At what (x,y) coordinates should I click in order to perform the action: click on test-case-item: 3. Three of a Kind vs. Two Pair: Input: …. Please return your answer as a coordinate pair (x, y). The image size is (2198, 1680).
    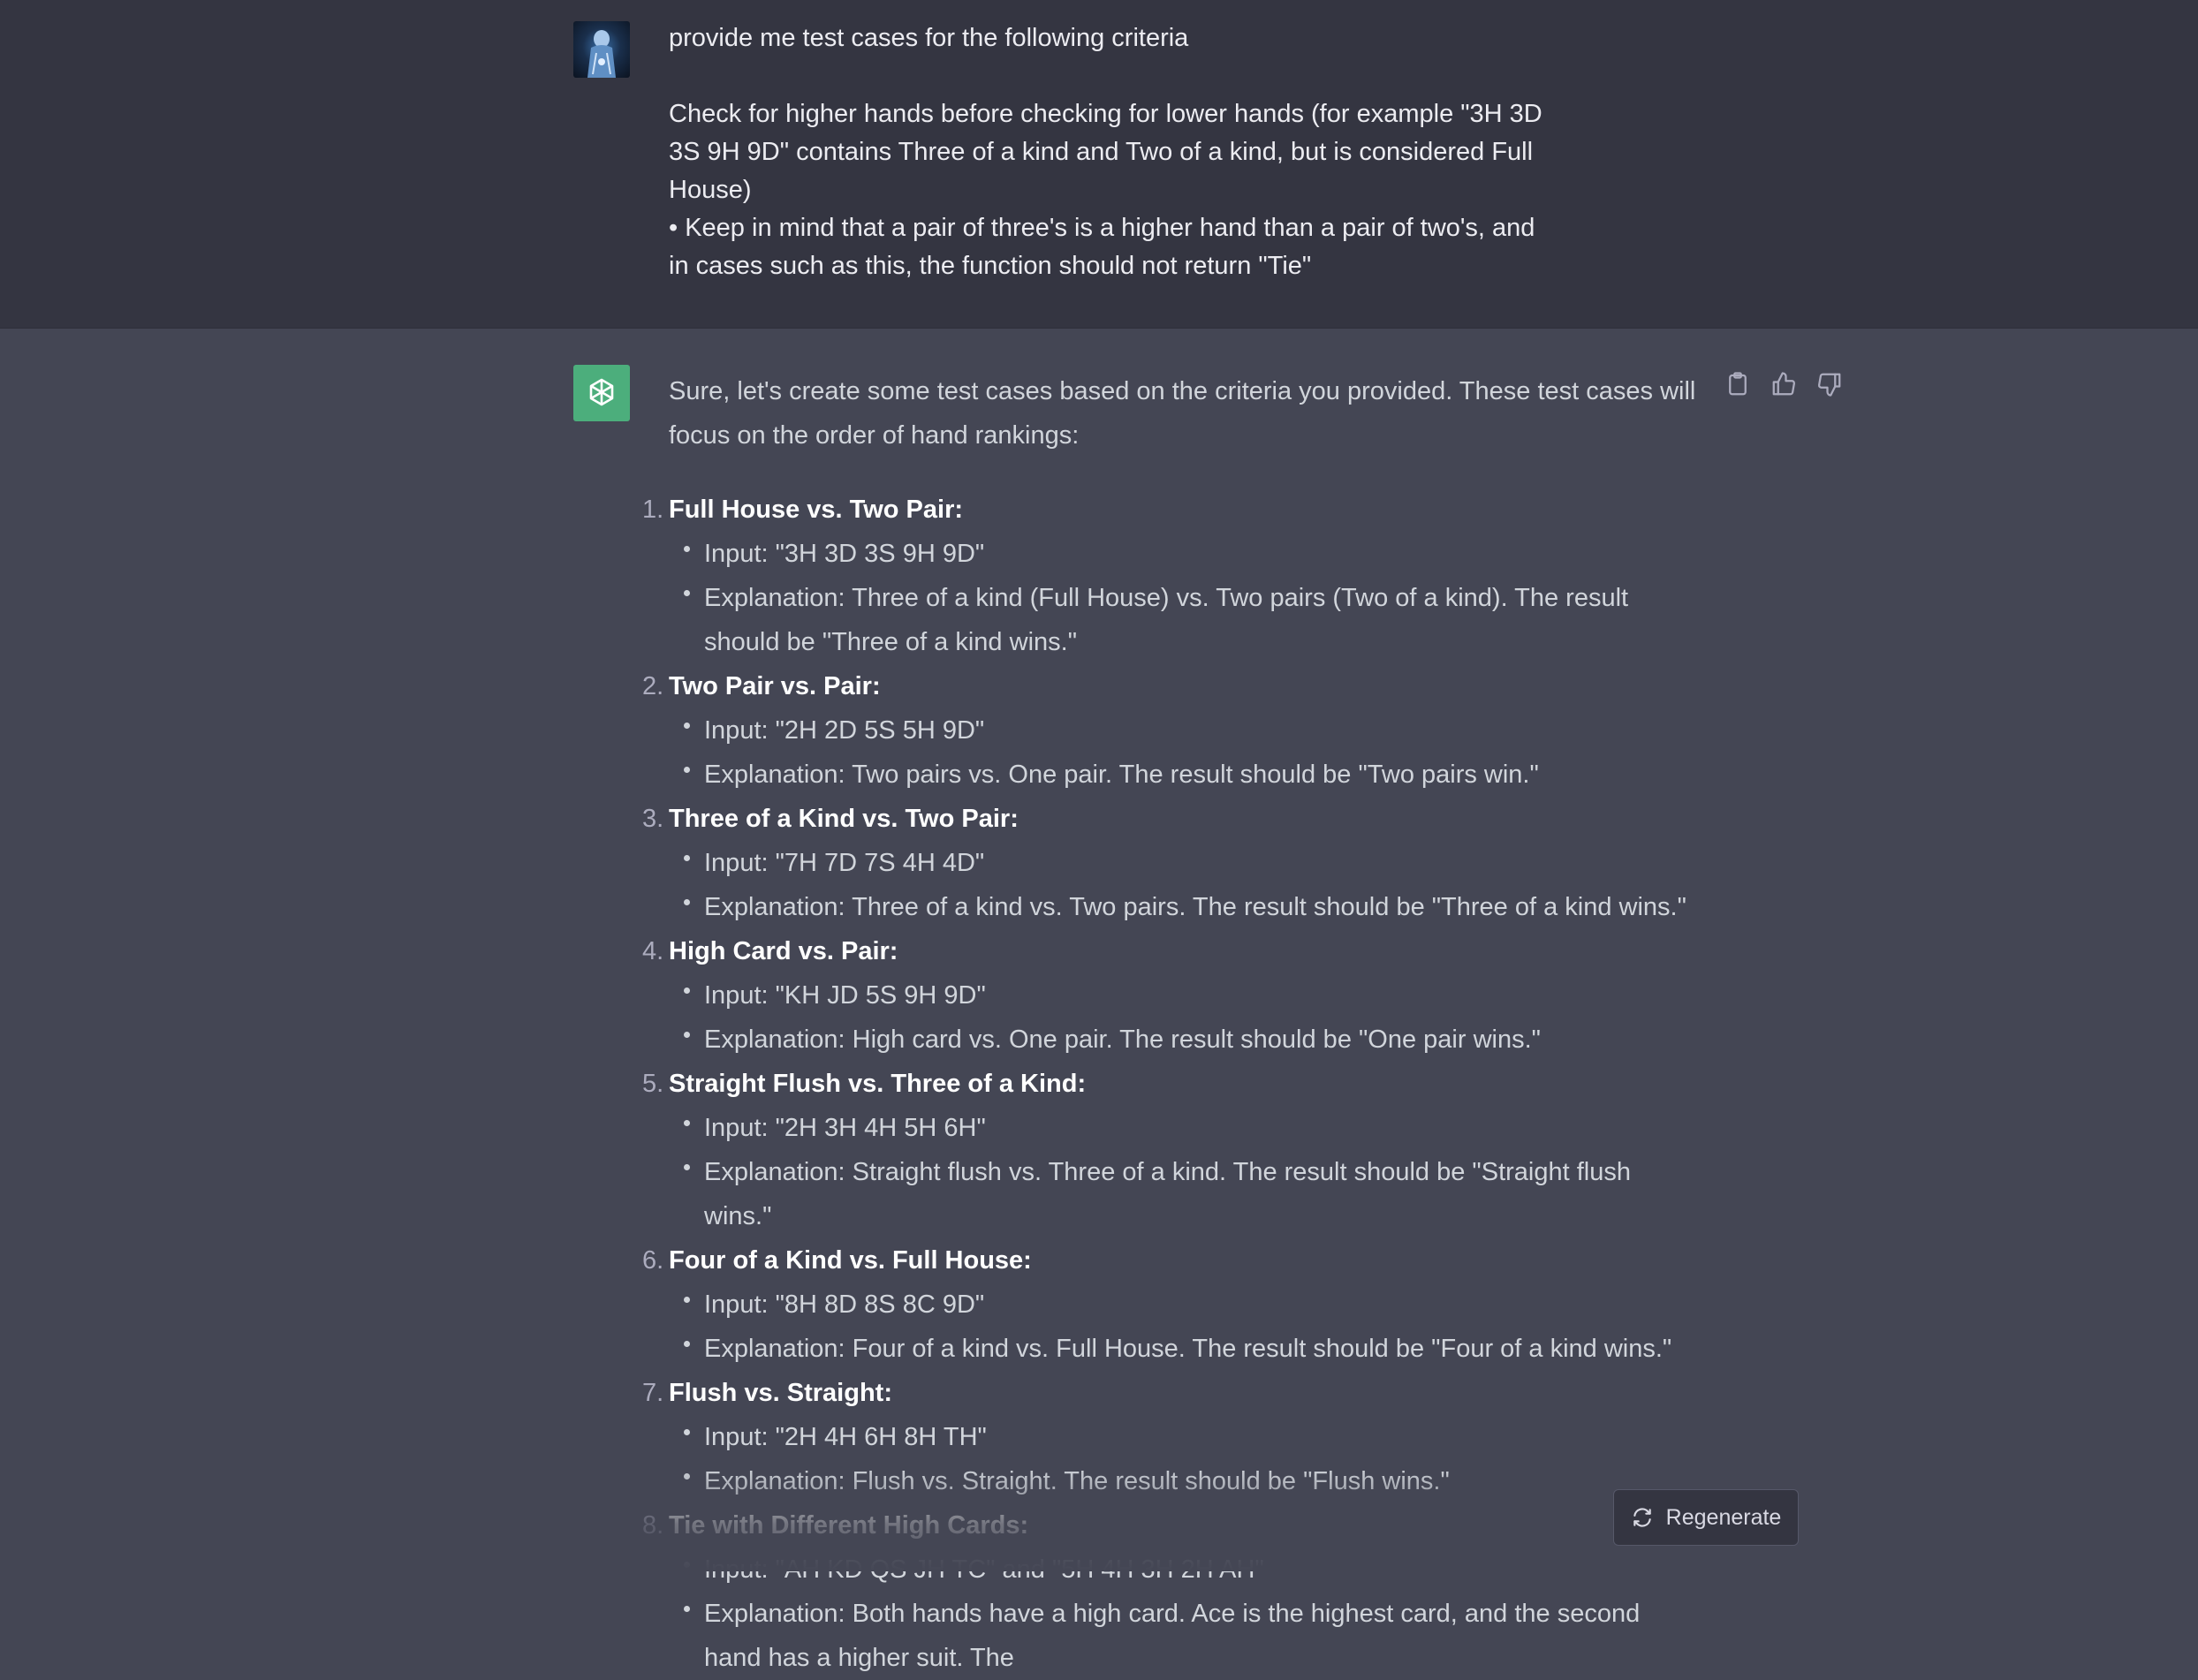
    Looking at the image, I should click on (1172, 863).